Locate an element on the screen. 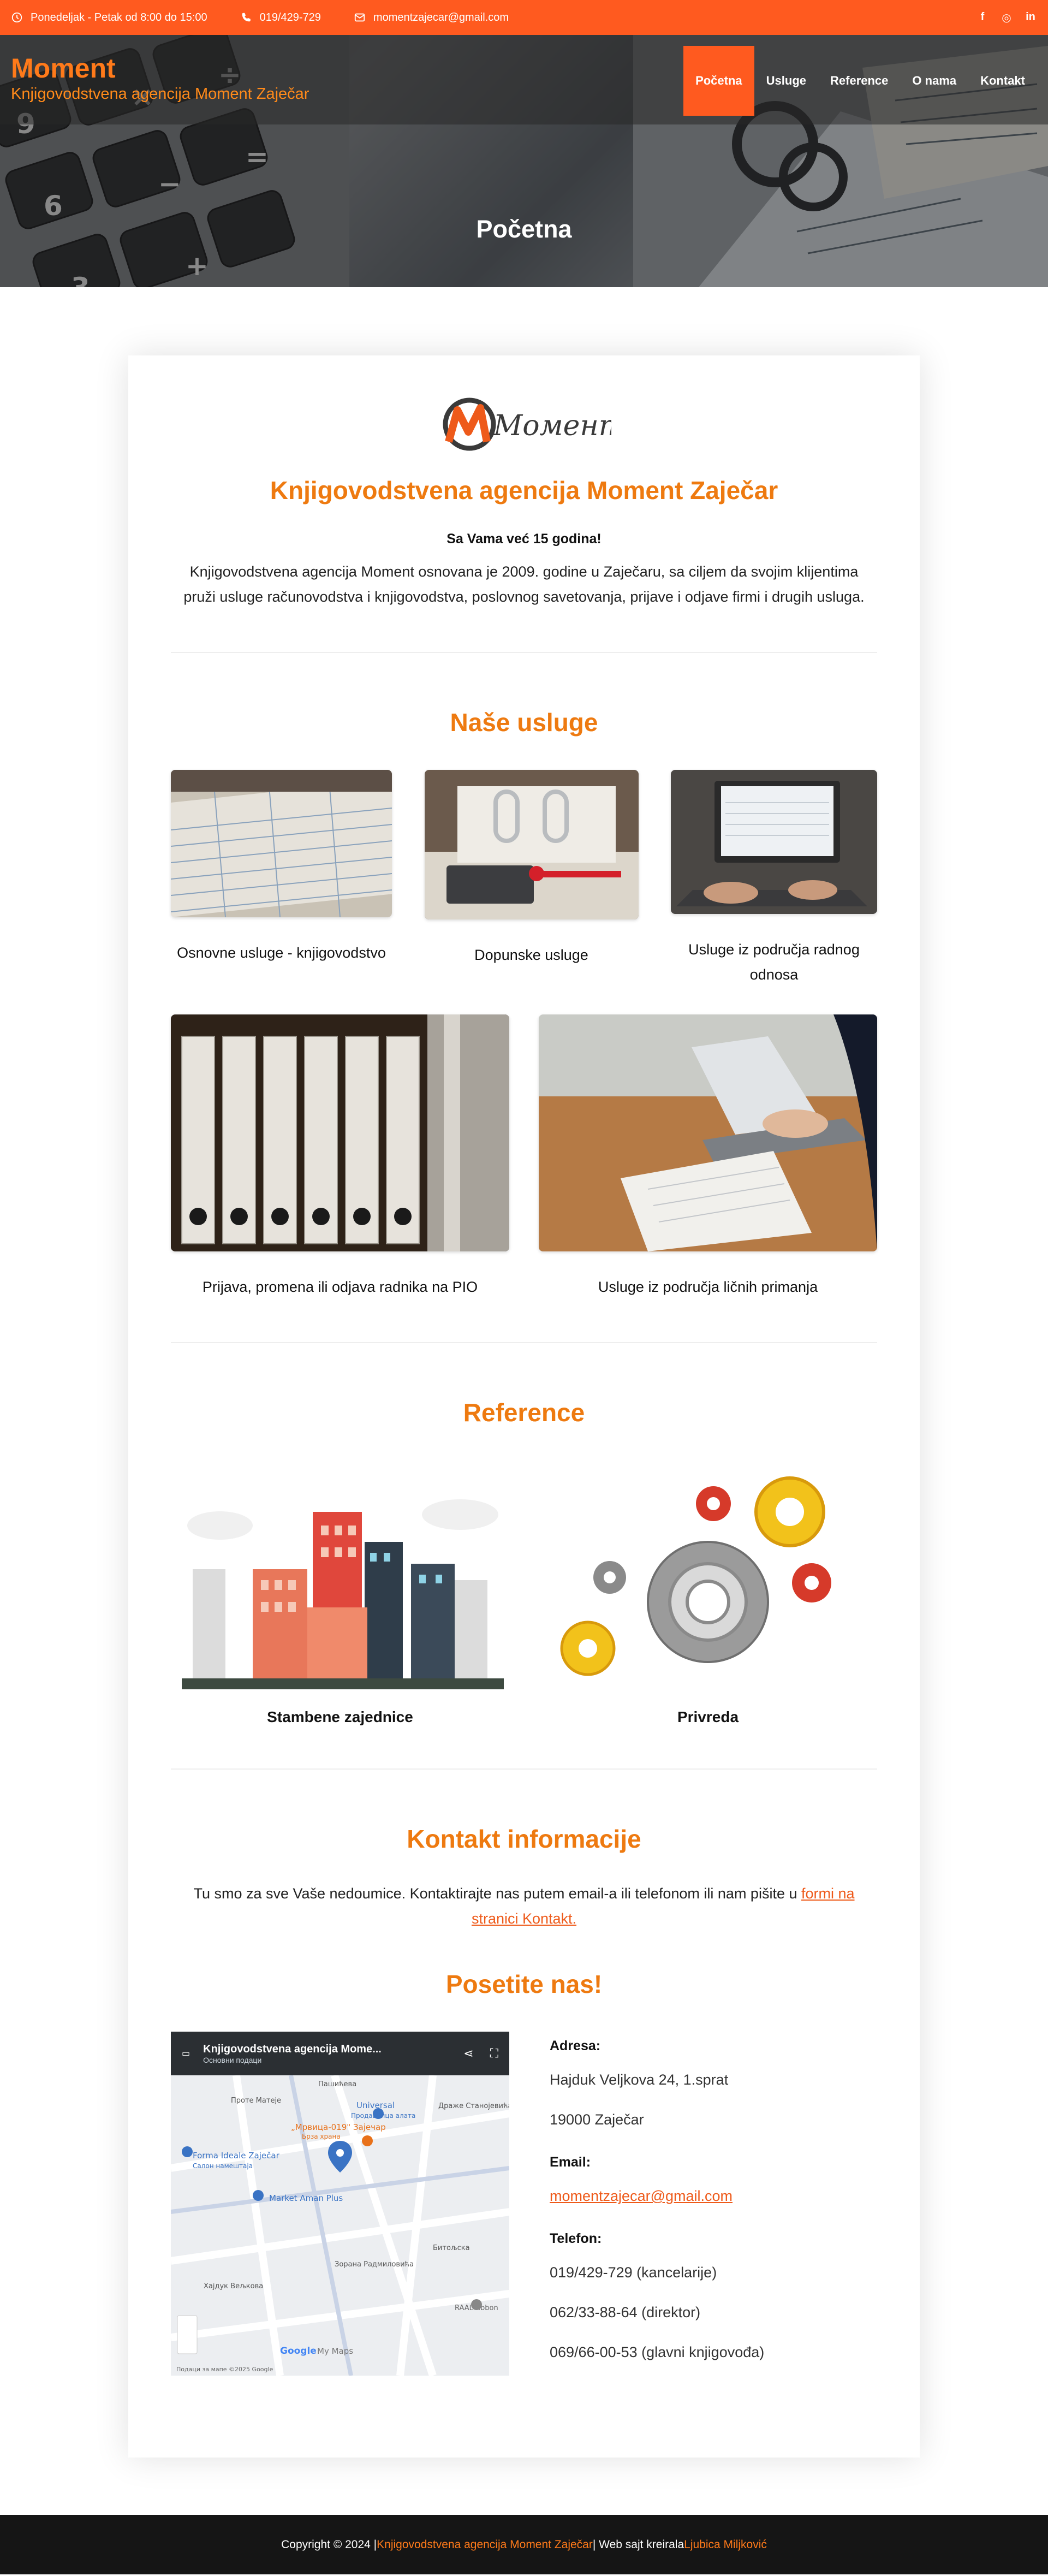 The image size is (1048, 2576). map-attribution: Подаци за мапе ©2025 Google is located at coordinates (224, 2369).